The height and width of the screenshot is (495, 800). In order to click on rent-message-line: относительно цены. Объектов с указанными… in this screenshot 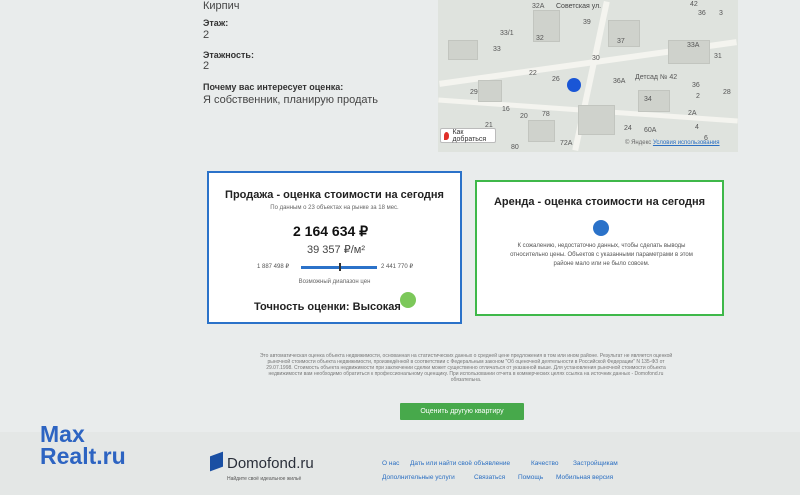, I will do `click(601, 255)`.